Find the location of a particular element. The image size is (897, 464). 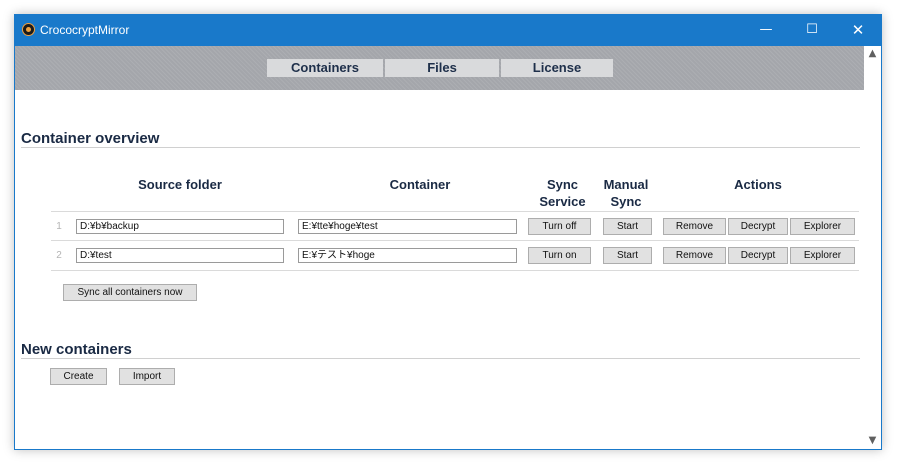

maximize-icon: ☐ is located at coordinates (812, 30).